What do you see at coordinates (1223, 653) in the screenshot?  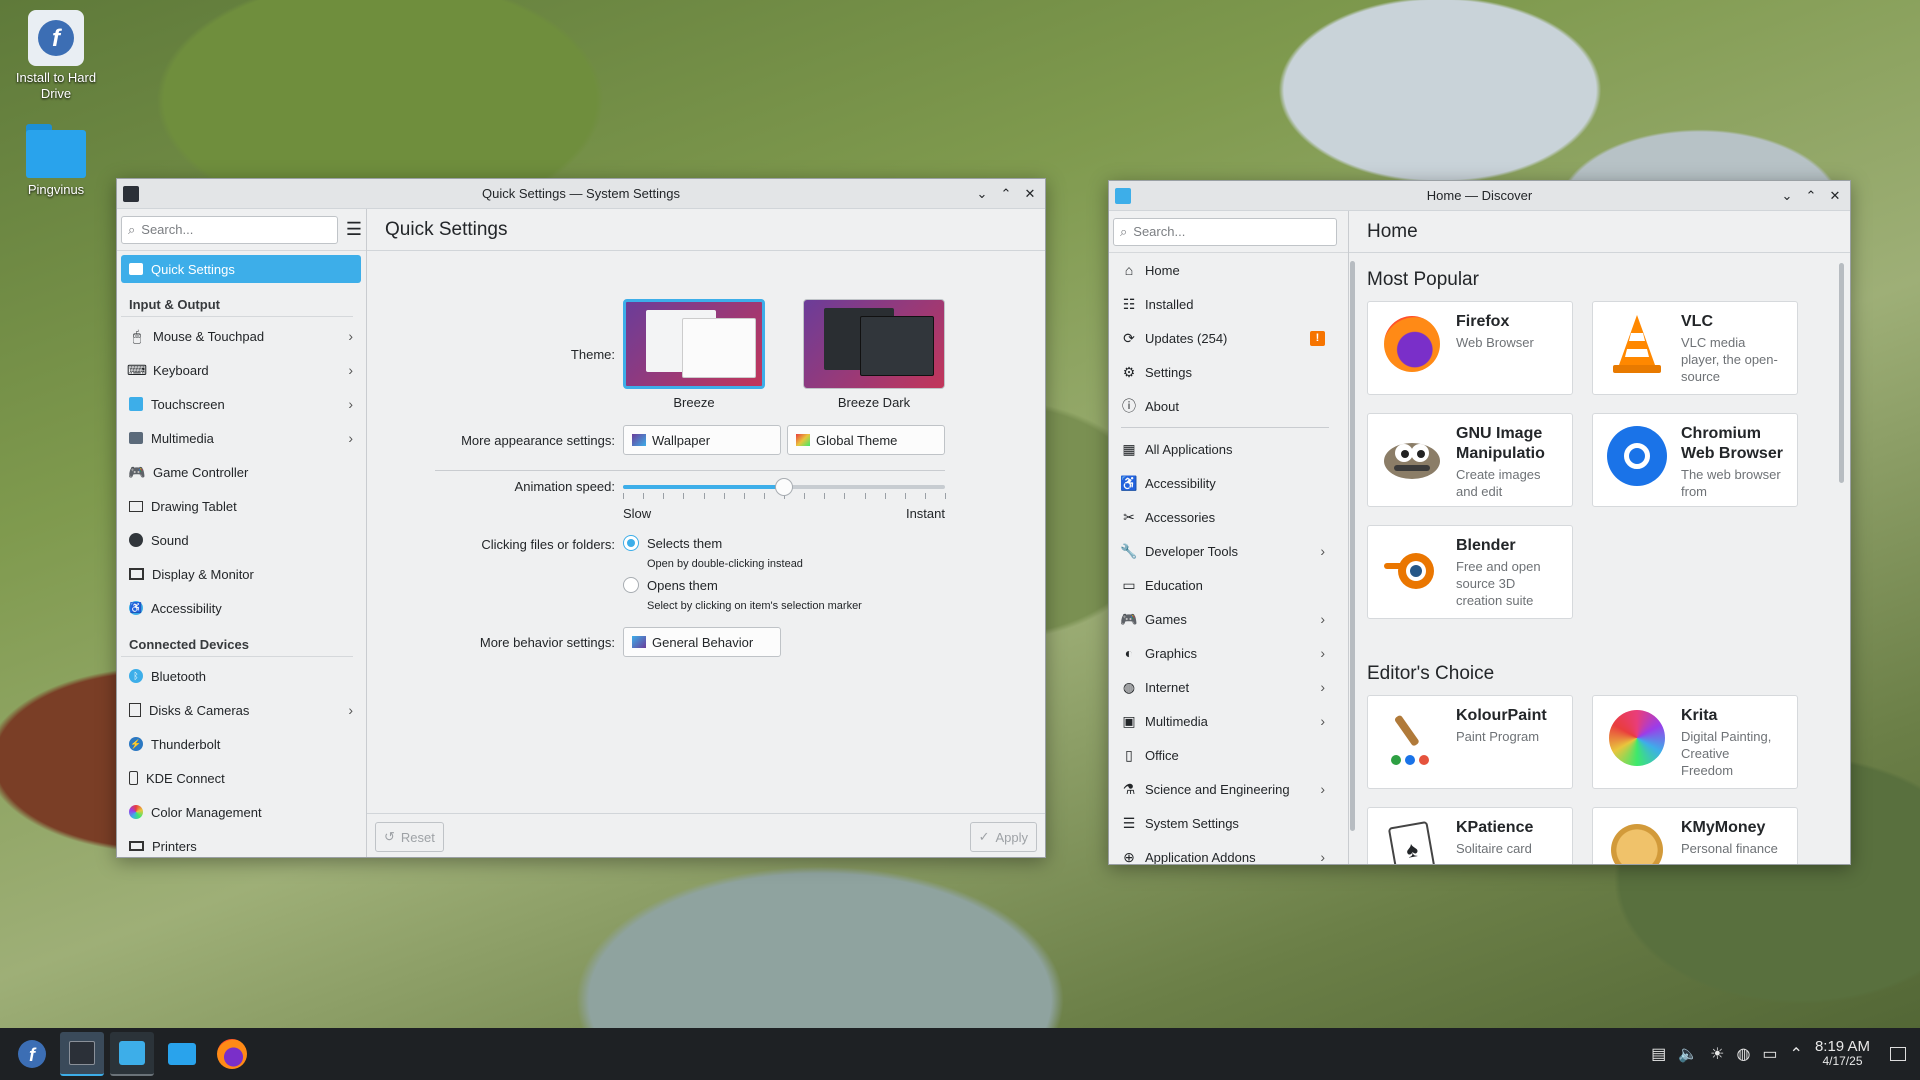 I see `nav-graphics: ◐ Graphics ›` at bounding box center [1223, 653].